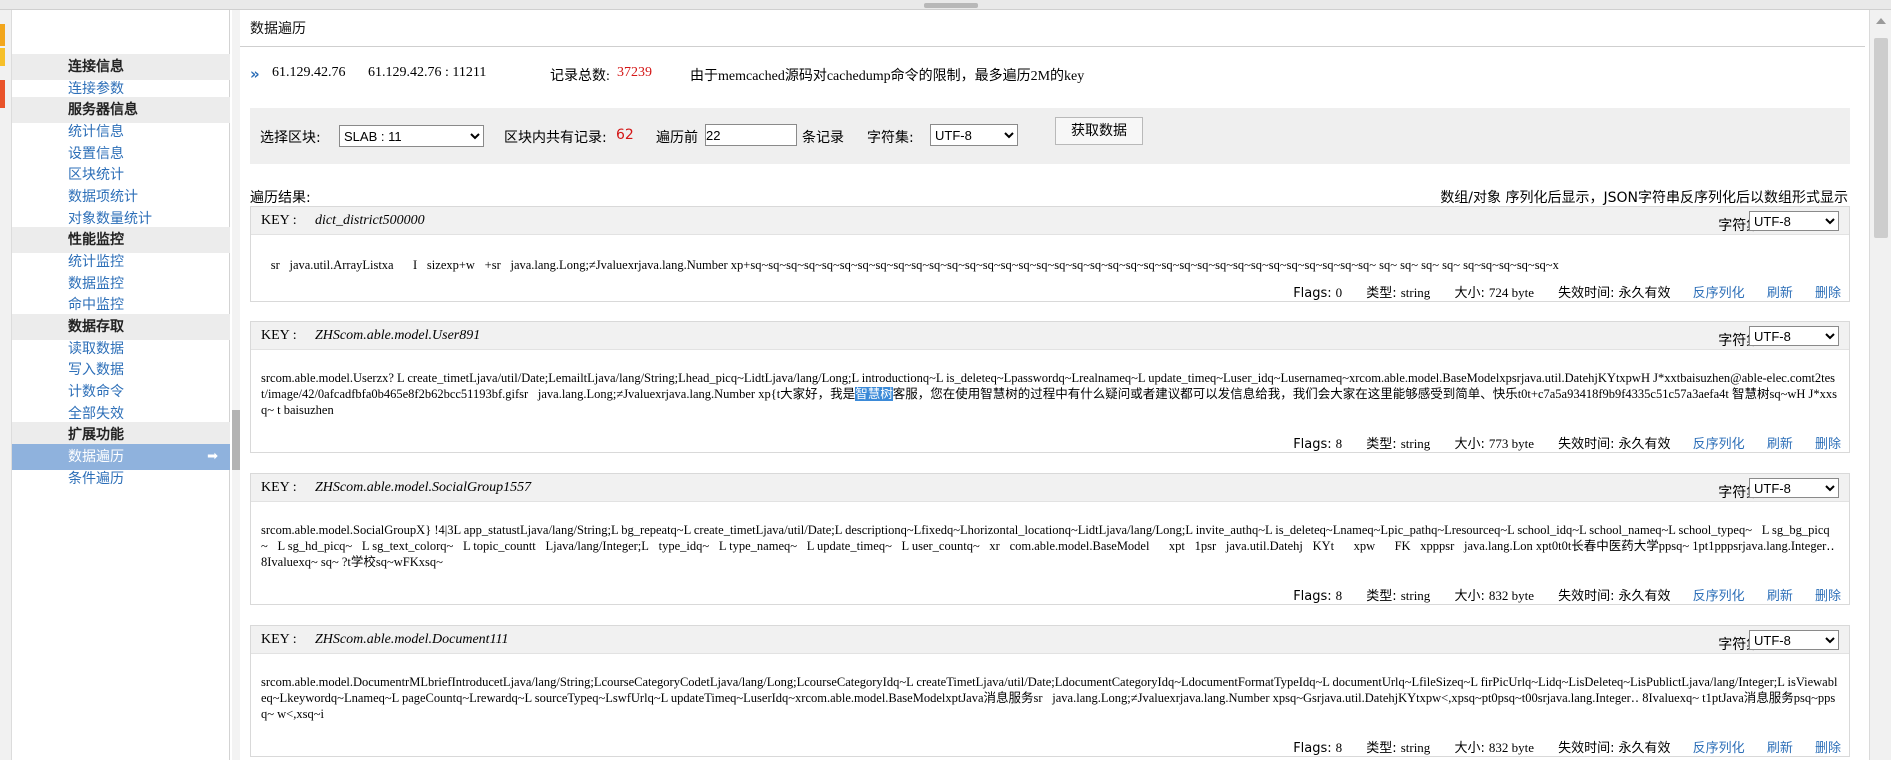  Describe the element at coordinates (370, 220) in the screenshot. I see `key-value: dict_district500000` at that location.